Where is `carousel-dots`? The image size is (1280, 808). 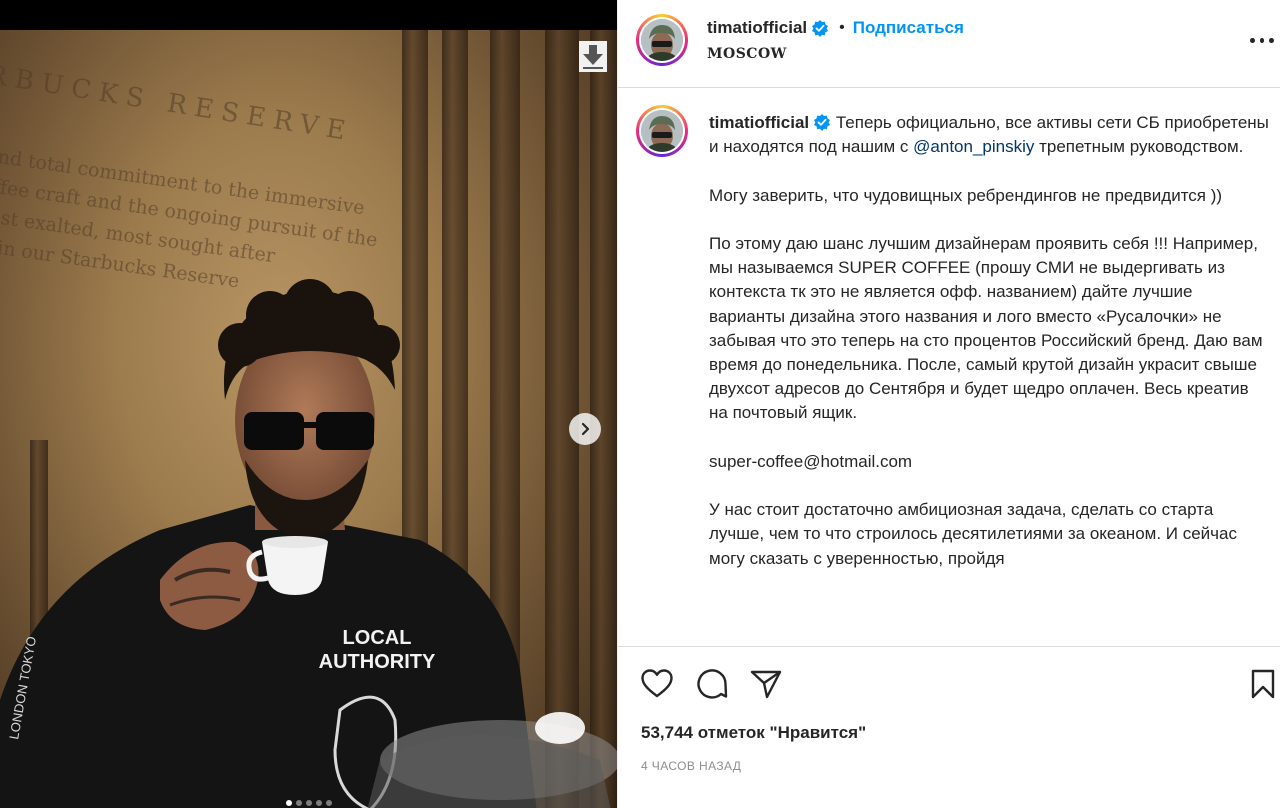
carousel-dots is located at coordinates (308, 803).